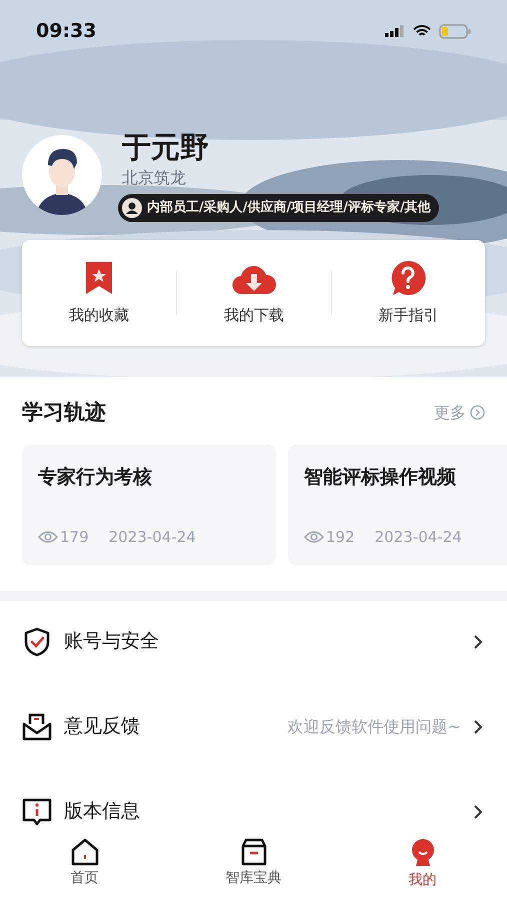 The height and width of the screenshot is (900, 507). I want to click on section-title: 学习轨迹, so click(64, 412).